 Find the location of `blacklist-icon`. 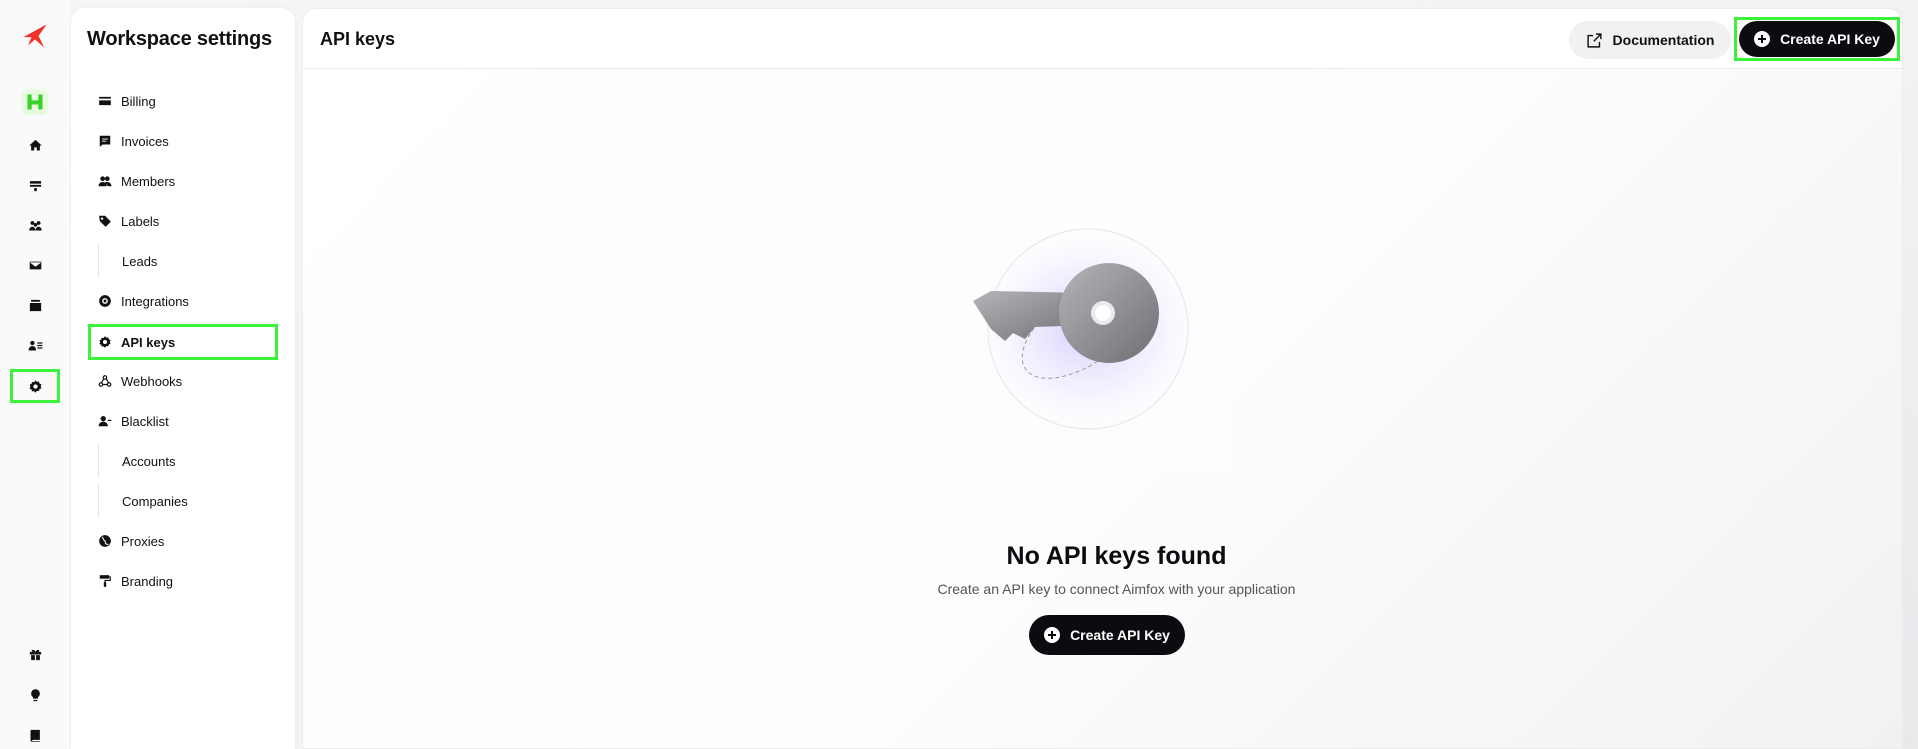

blacklist-icon is located at coordinates (105, 421).